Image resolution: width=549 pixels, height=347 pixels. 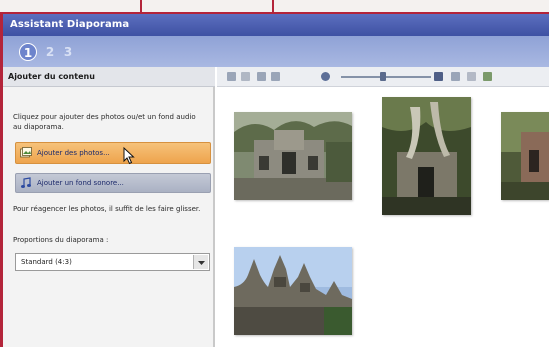 I want to click on proportions-select: Standard (4:3), so click(x=112, y=262).